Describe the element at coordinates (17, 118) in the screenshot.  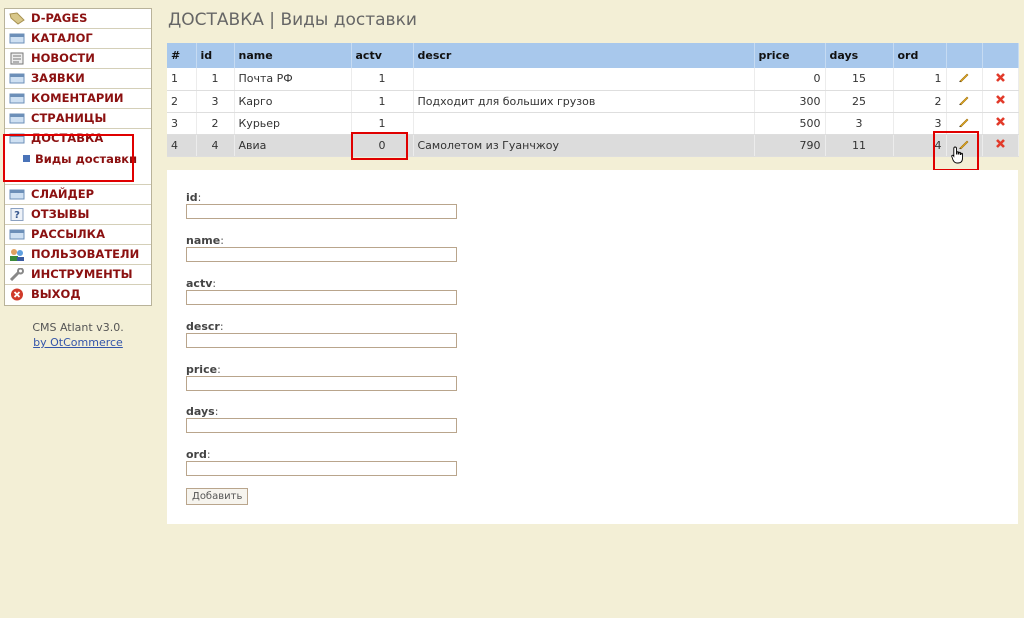
I see `pages-icon` at that location.